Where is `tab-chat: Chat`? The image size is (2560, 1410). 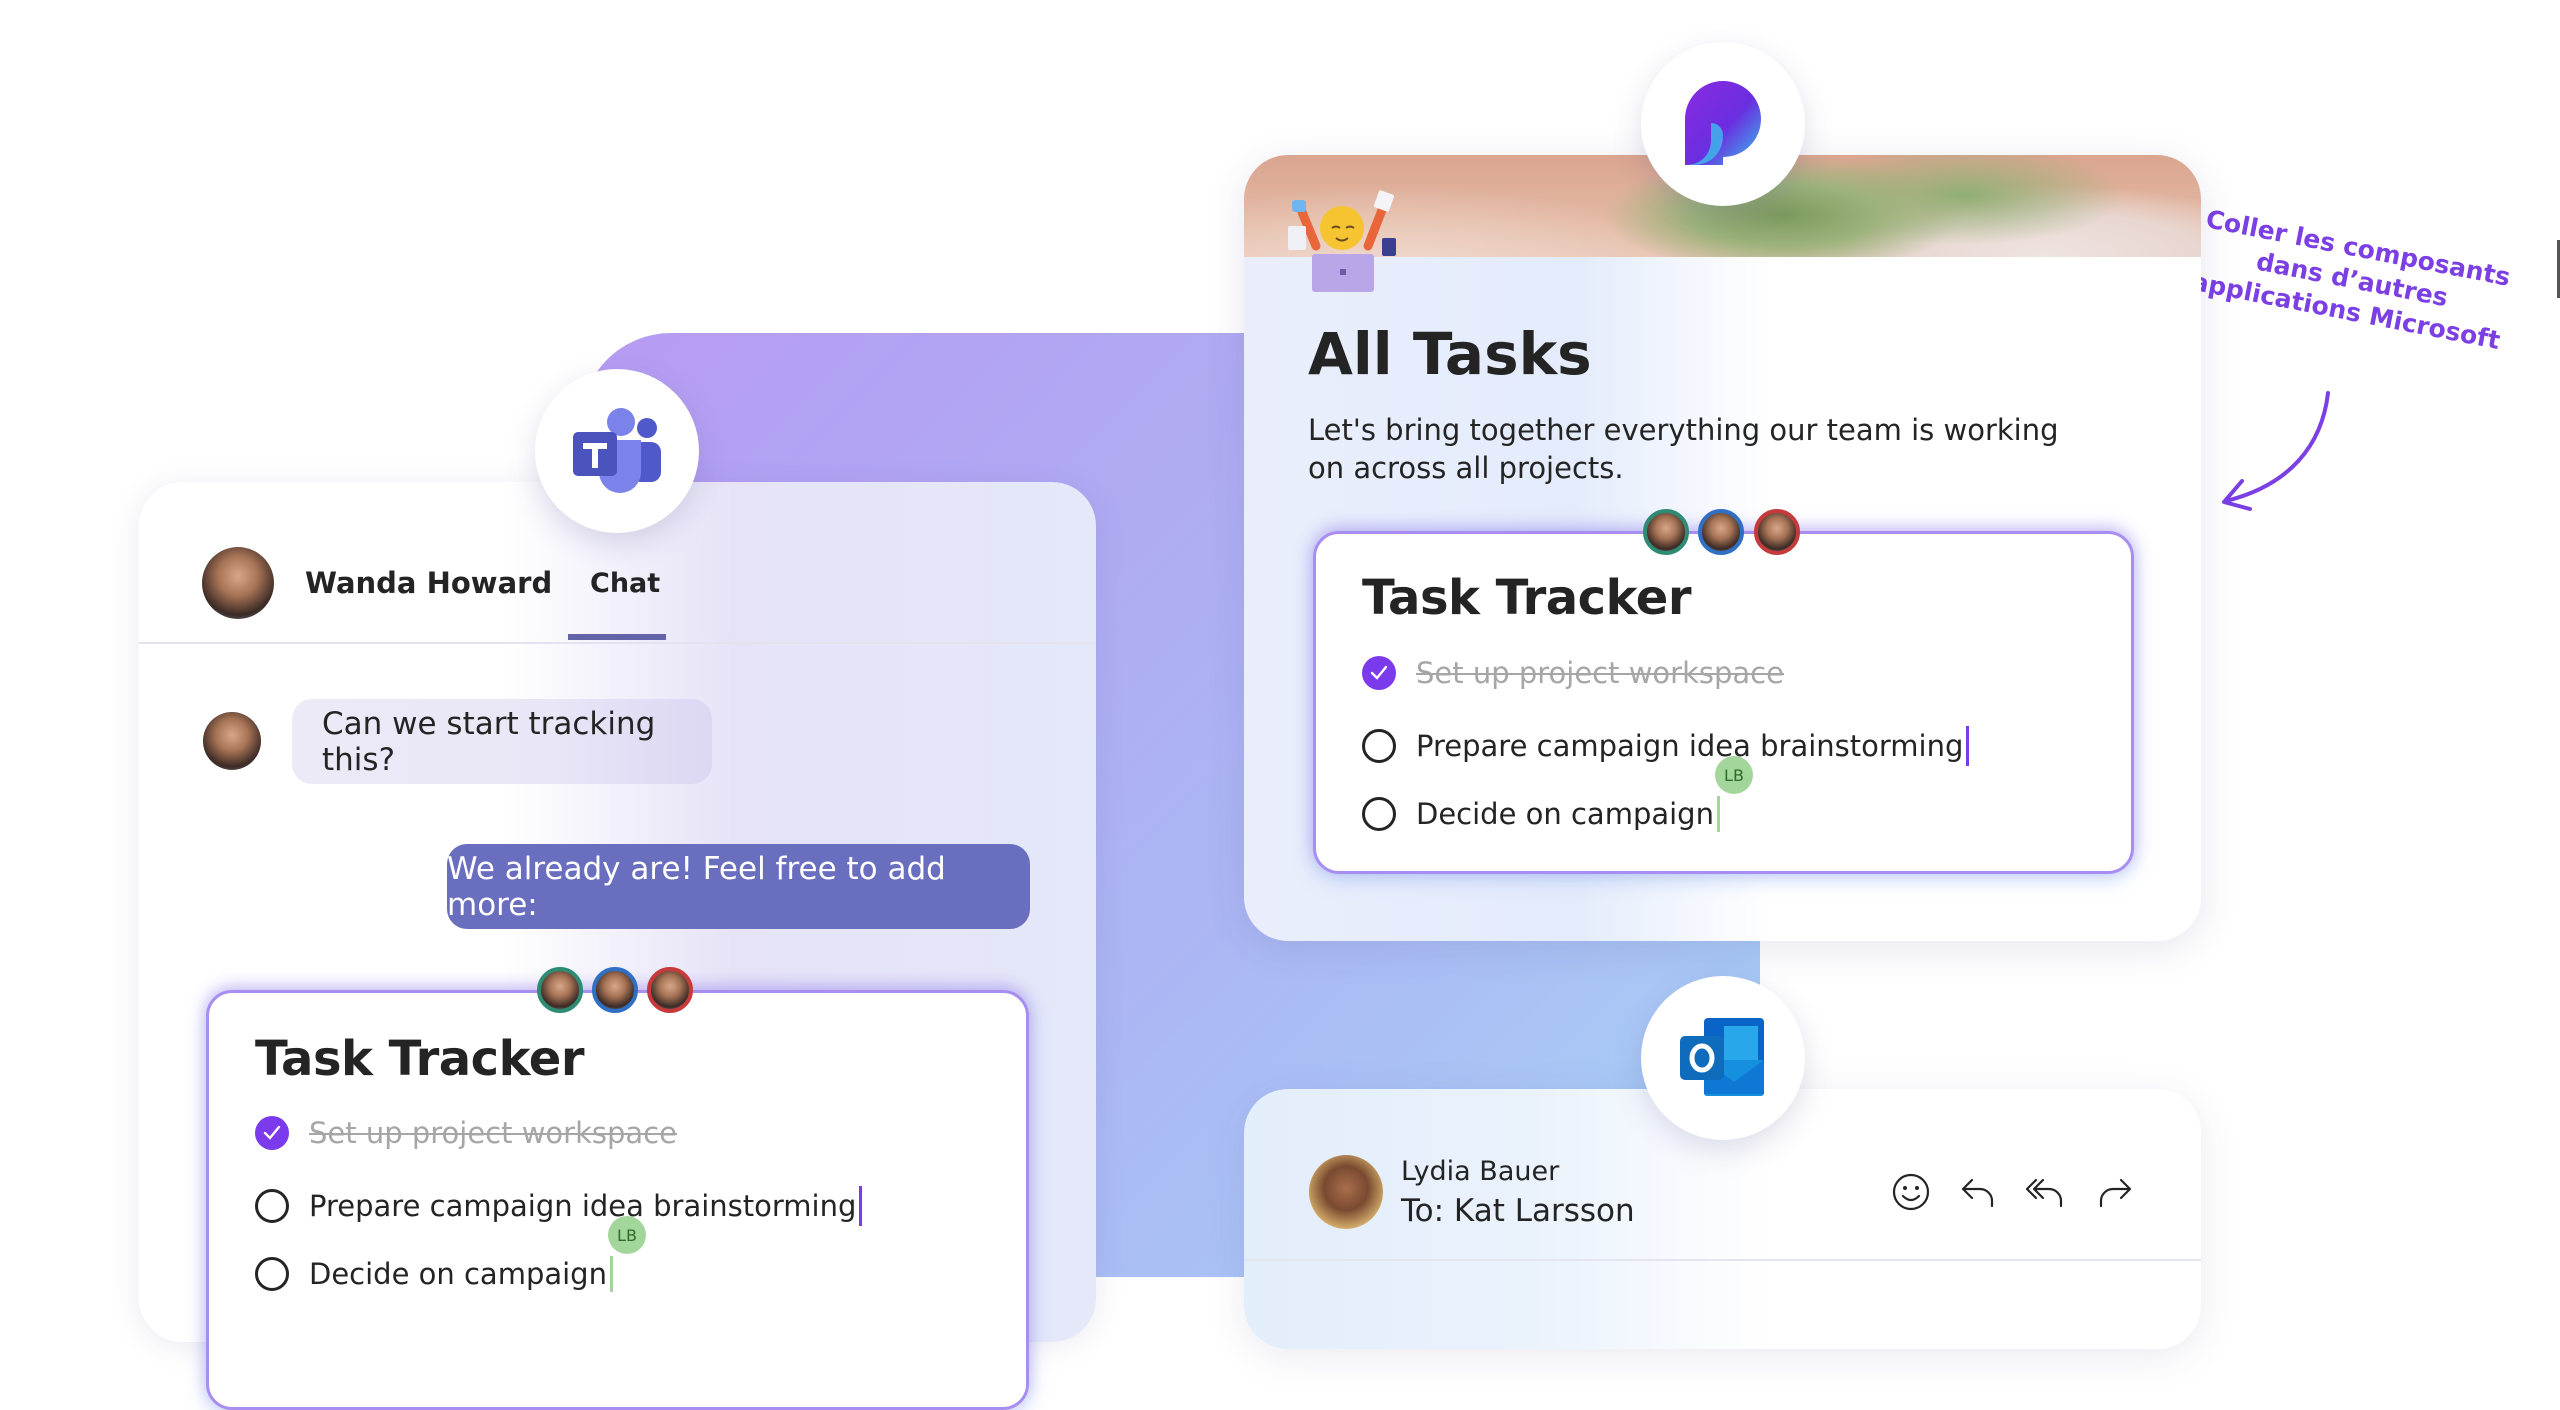 tab-chat: Chat is located at coordinates (625, 583).